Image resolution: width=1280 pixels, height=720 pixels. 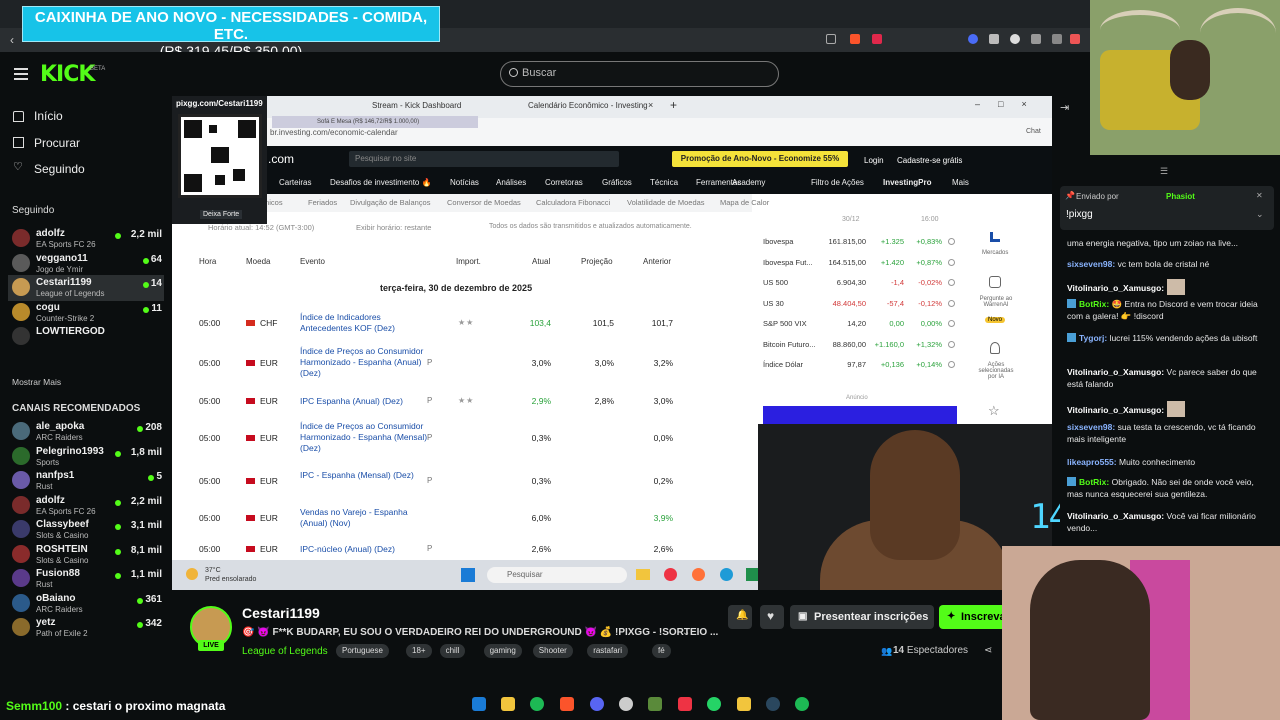 What do you see at coordinates (508, 704) in the screenshot?
I see `os-folder-icon` at bounding box center [508, 704].